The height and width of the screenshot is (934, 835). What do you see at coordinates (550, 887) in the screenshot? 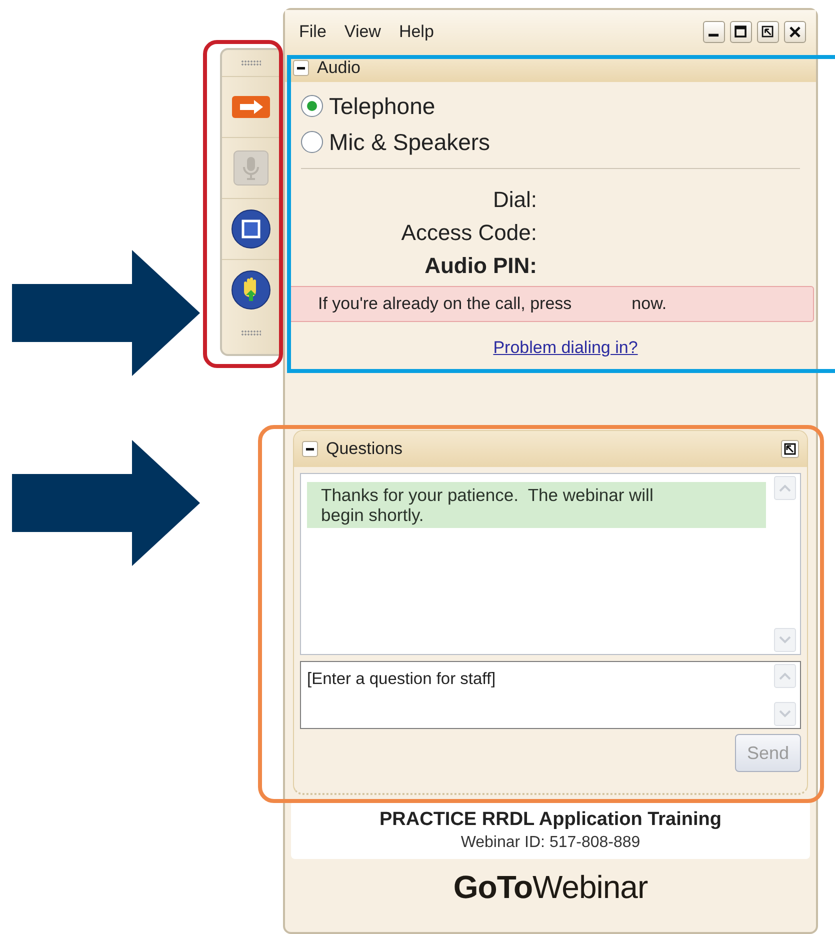
I see `logo: GoToWebinar` at bounding box center [550, 887].